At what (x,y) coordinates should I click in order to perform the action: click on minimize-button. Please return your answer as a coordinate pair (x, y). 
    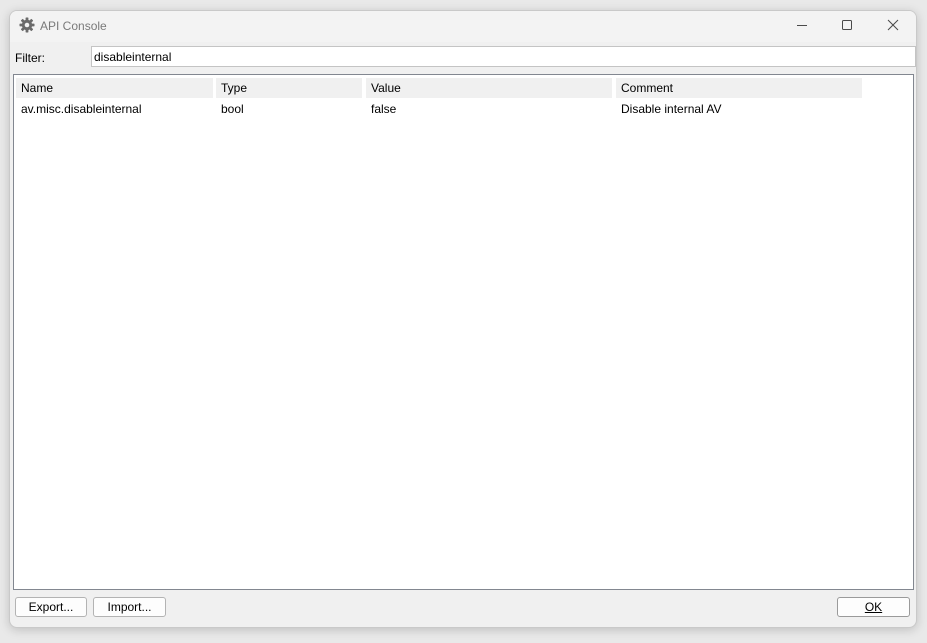
    Looking at the image, I should click on (802, 26).